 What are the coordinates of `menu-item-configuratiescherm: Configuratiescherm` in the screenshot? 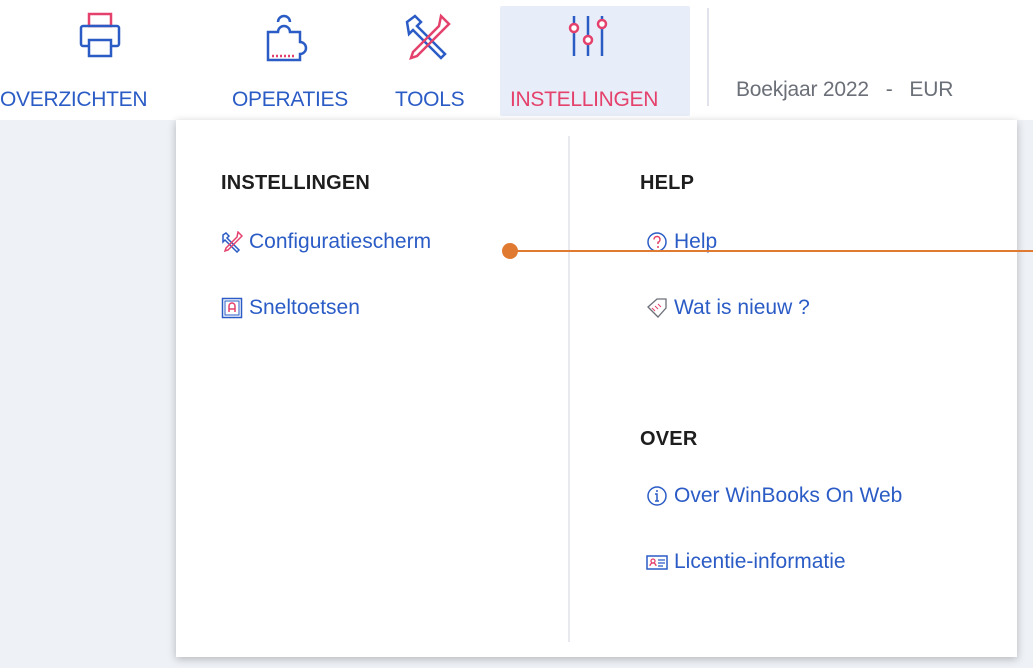 It's located at (326, 242).